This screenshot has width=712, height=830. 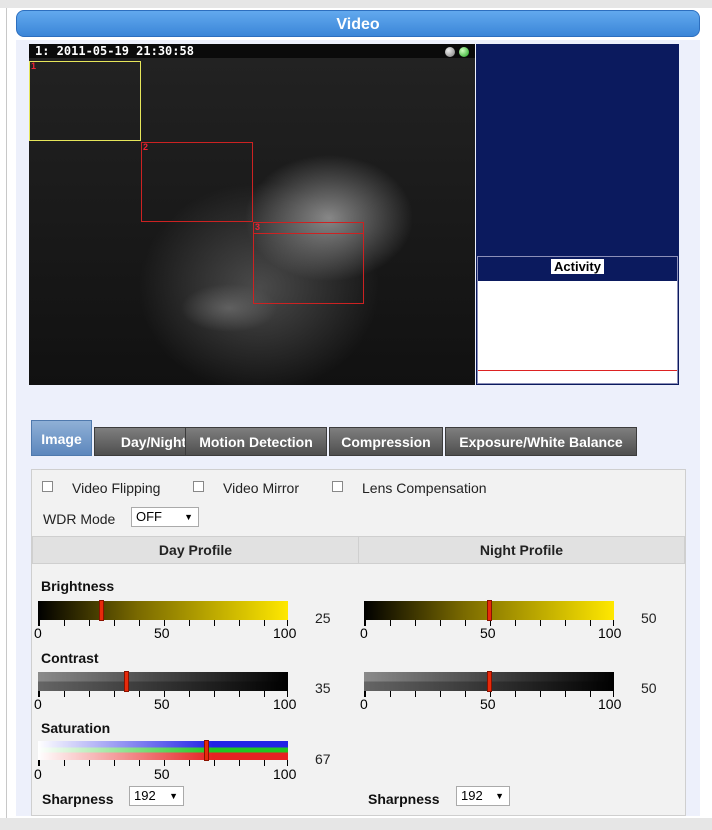 What do you see at coordinates (308, 263) in the screenshot?
I see `motion-zone-3: 3` at bounding box center [308, 263].